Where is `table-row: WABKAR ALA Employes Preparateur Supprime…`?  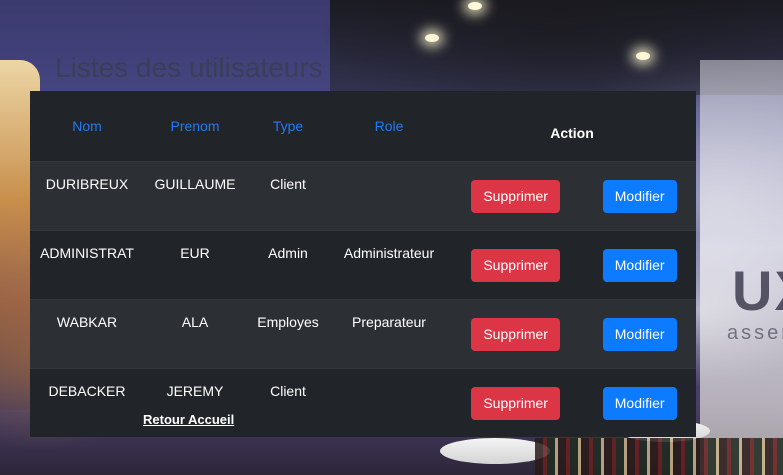 table-row: WABKAR ALA Employes Preparateur Supprime… is located at coordinates (363, 334).